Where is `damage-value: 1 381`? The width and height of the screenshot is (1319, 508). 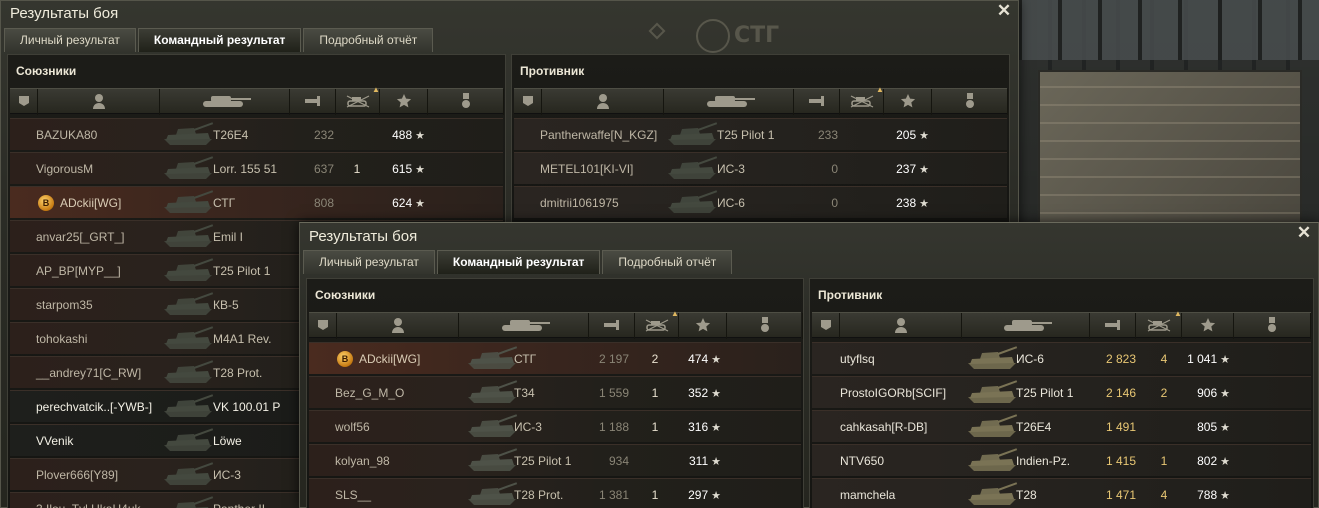 damage-value: 1 381 is located at coordinates (613, 495).